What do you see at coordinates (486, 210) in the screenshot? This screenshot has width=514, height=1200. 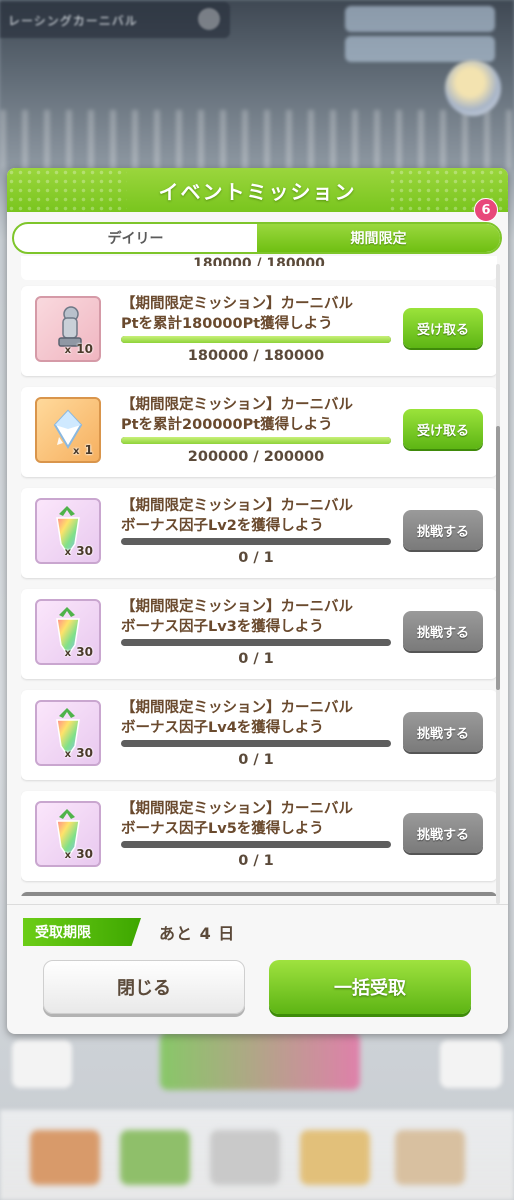 I see `notification-badge: 6` at bounding box center [486, 210].